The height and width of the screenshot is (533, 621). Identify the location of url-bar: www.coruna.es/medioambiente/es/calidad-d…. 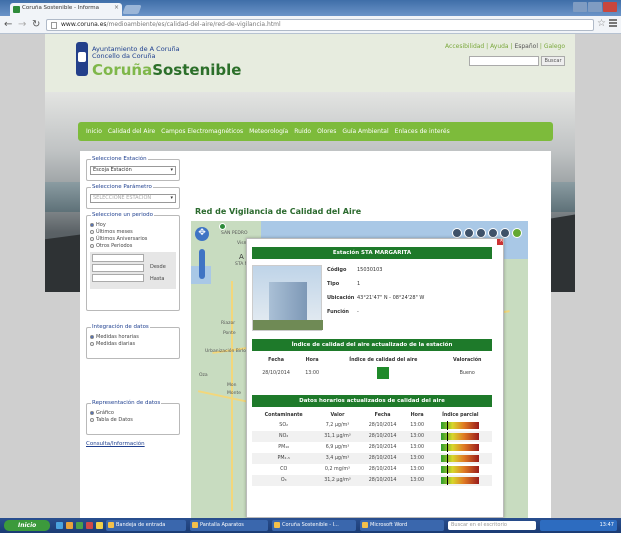
(320, 25).